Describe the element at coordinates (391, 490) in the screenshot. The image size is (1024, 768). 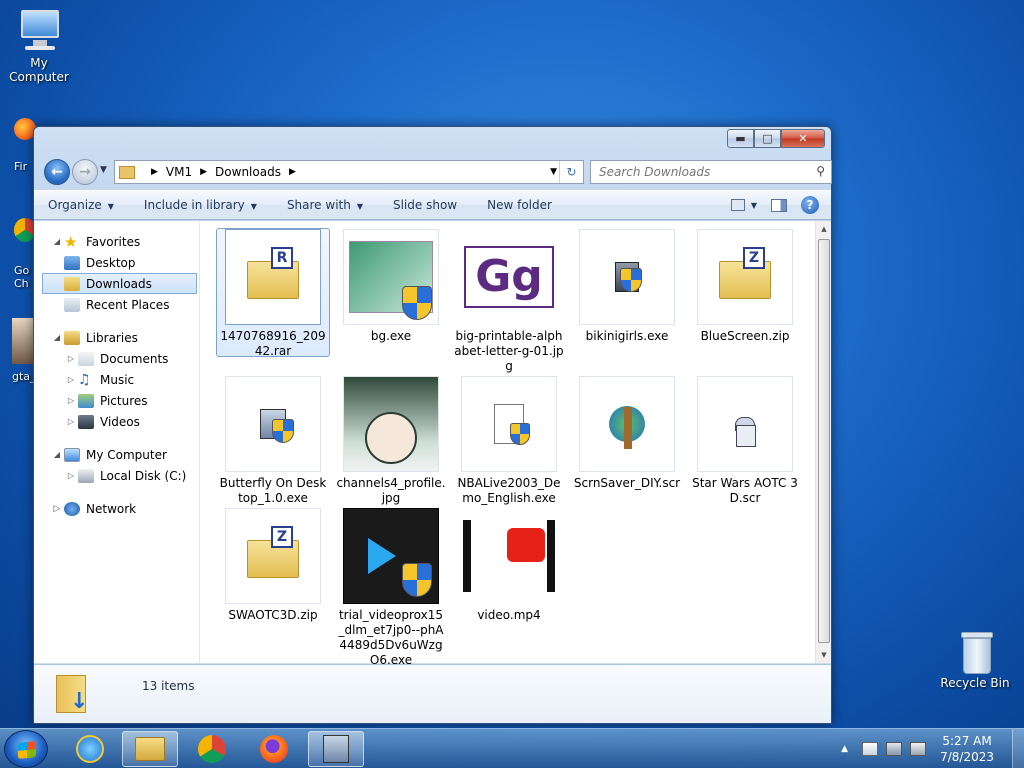
I see `file-name: channels4_profile.jpg` at that location.